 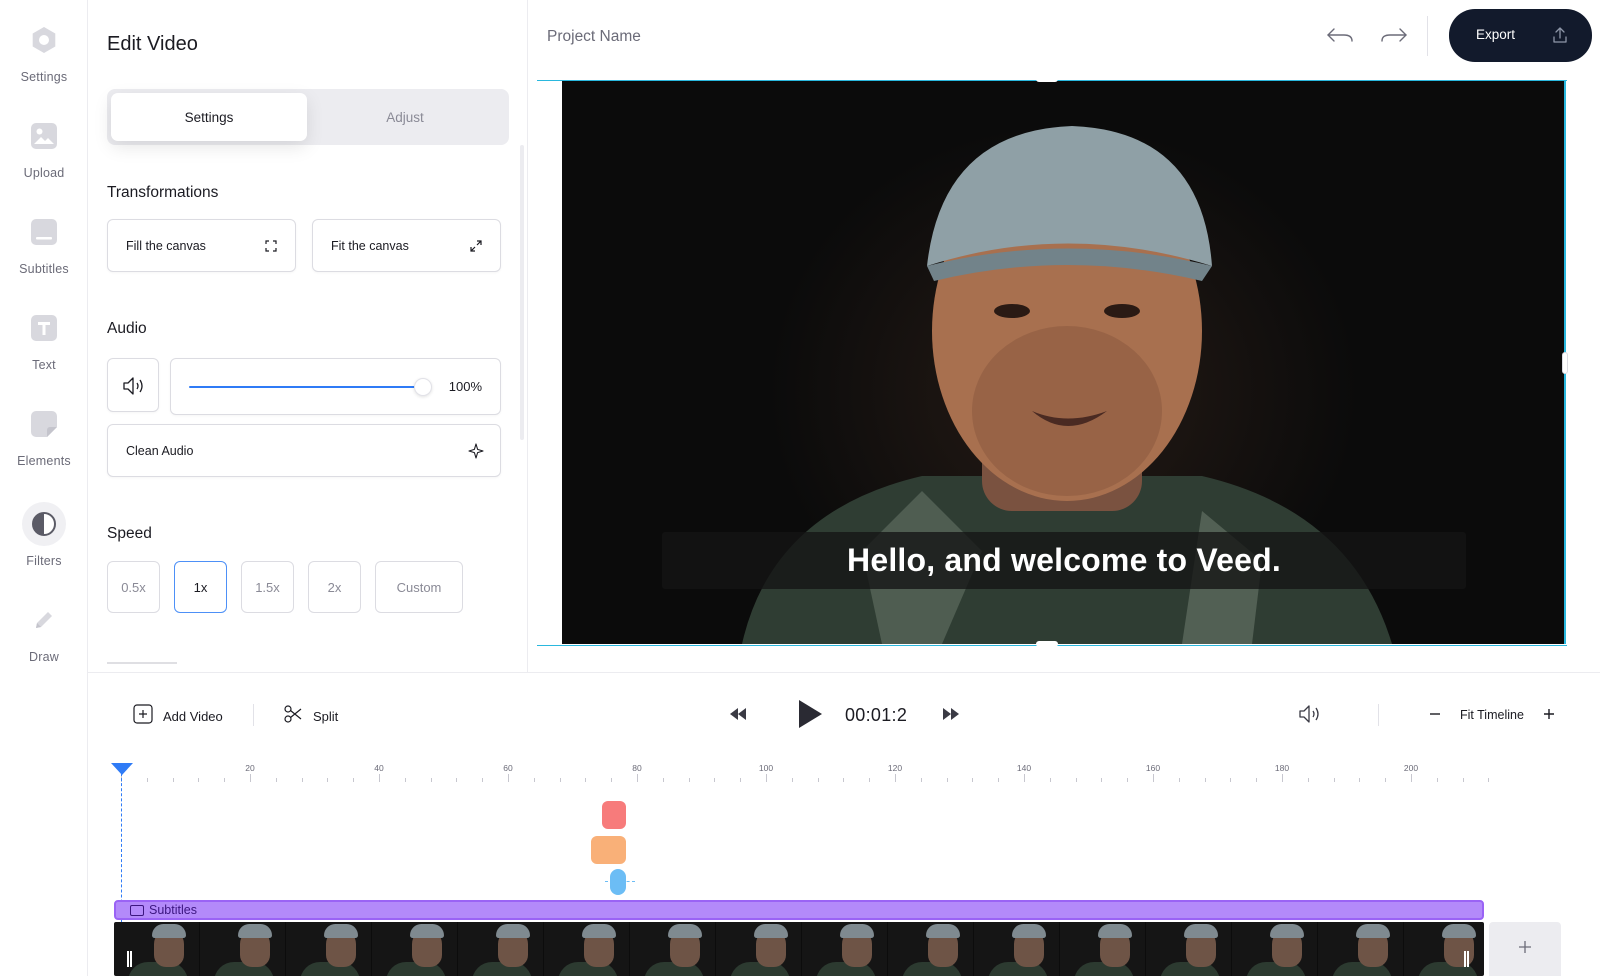 What do you see at coordinates (1492, 715) in the screenshot?
I see `fit-timeline-button: Fit Timeline` at bounding box center [1492, 715].